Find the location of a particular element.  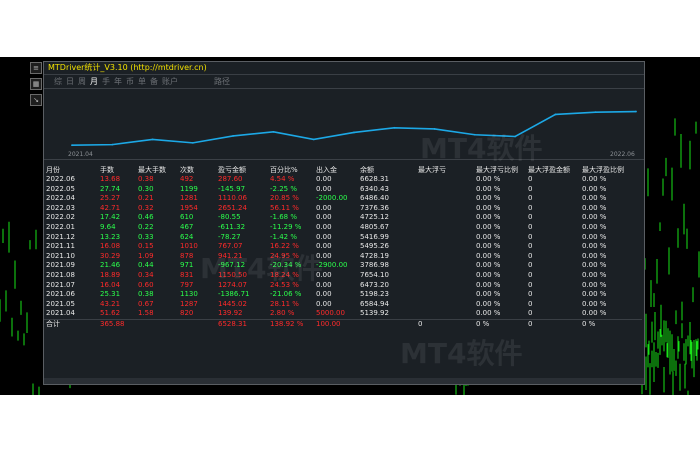

total-max-float-loss: 0 is located at coordinates (445, 324).